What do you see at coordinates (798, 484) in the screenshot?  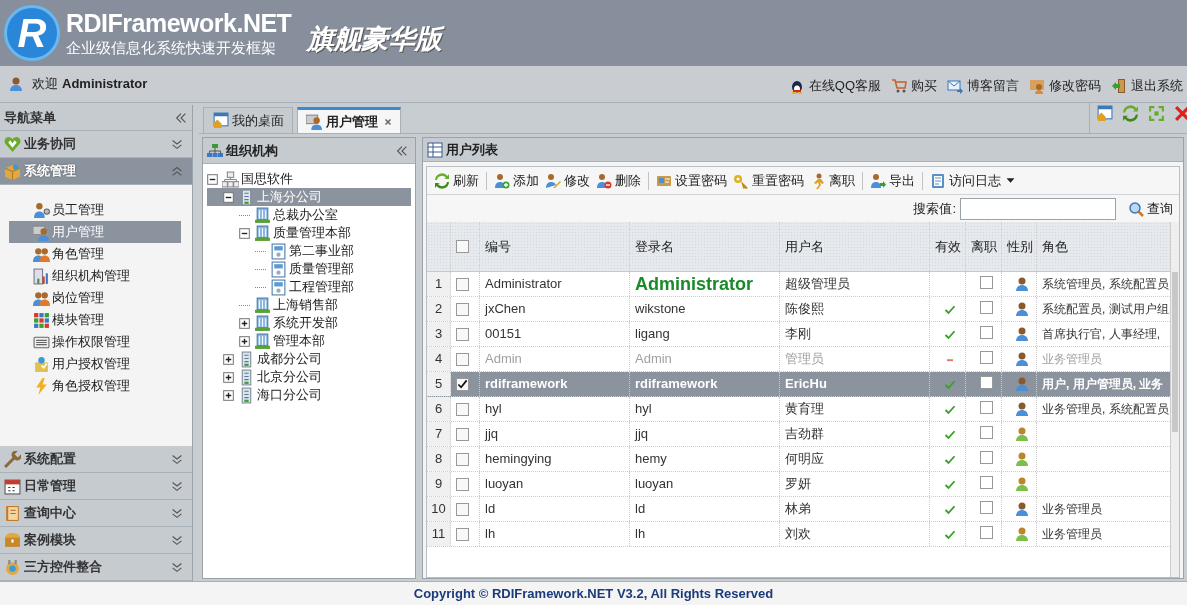 I see `table-row: 9 luoyan luoyan 罗妍` at bounding box center [798, 484].